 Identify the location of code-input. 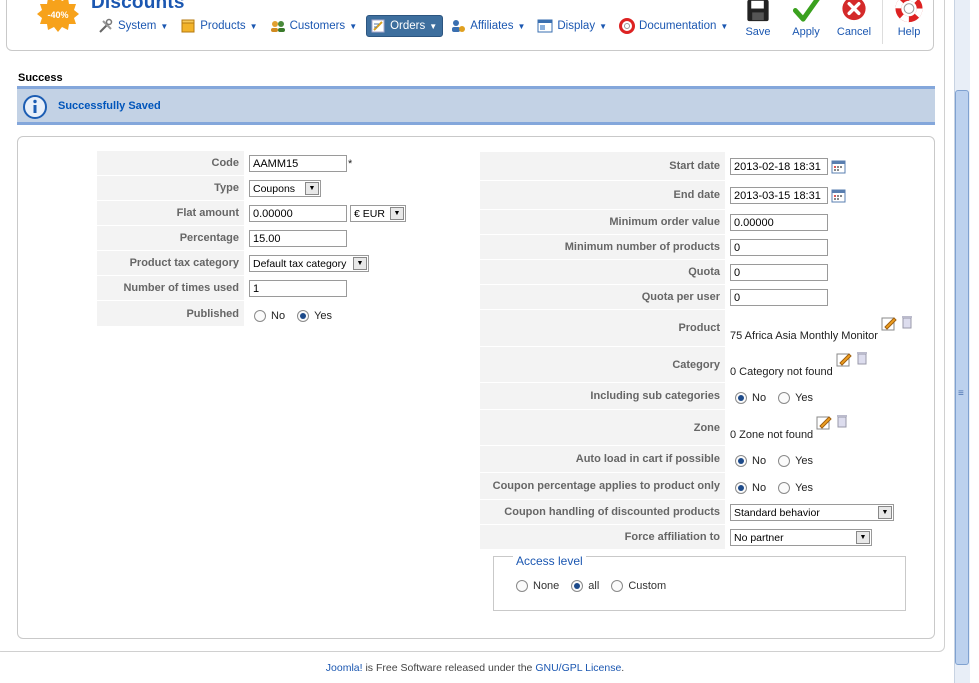
(298, 163).